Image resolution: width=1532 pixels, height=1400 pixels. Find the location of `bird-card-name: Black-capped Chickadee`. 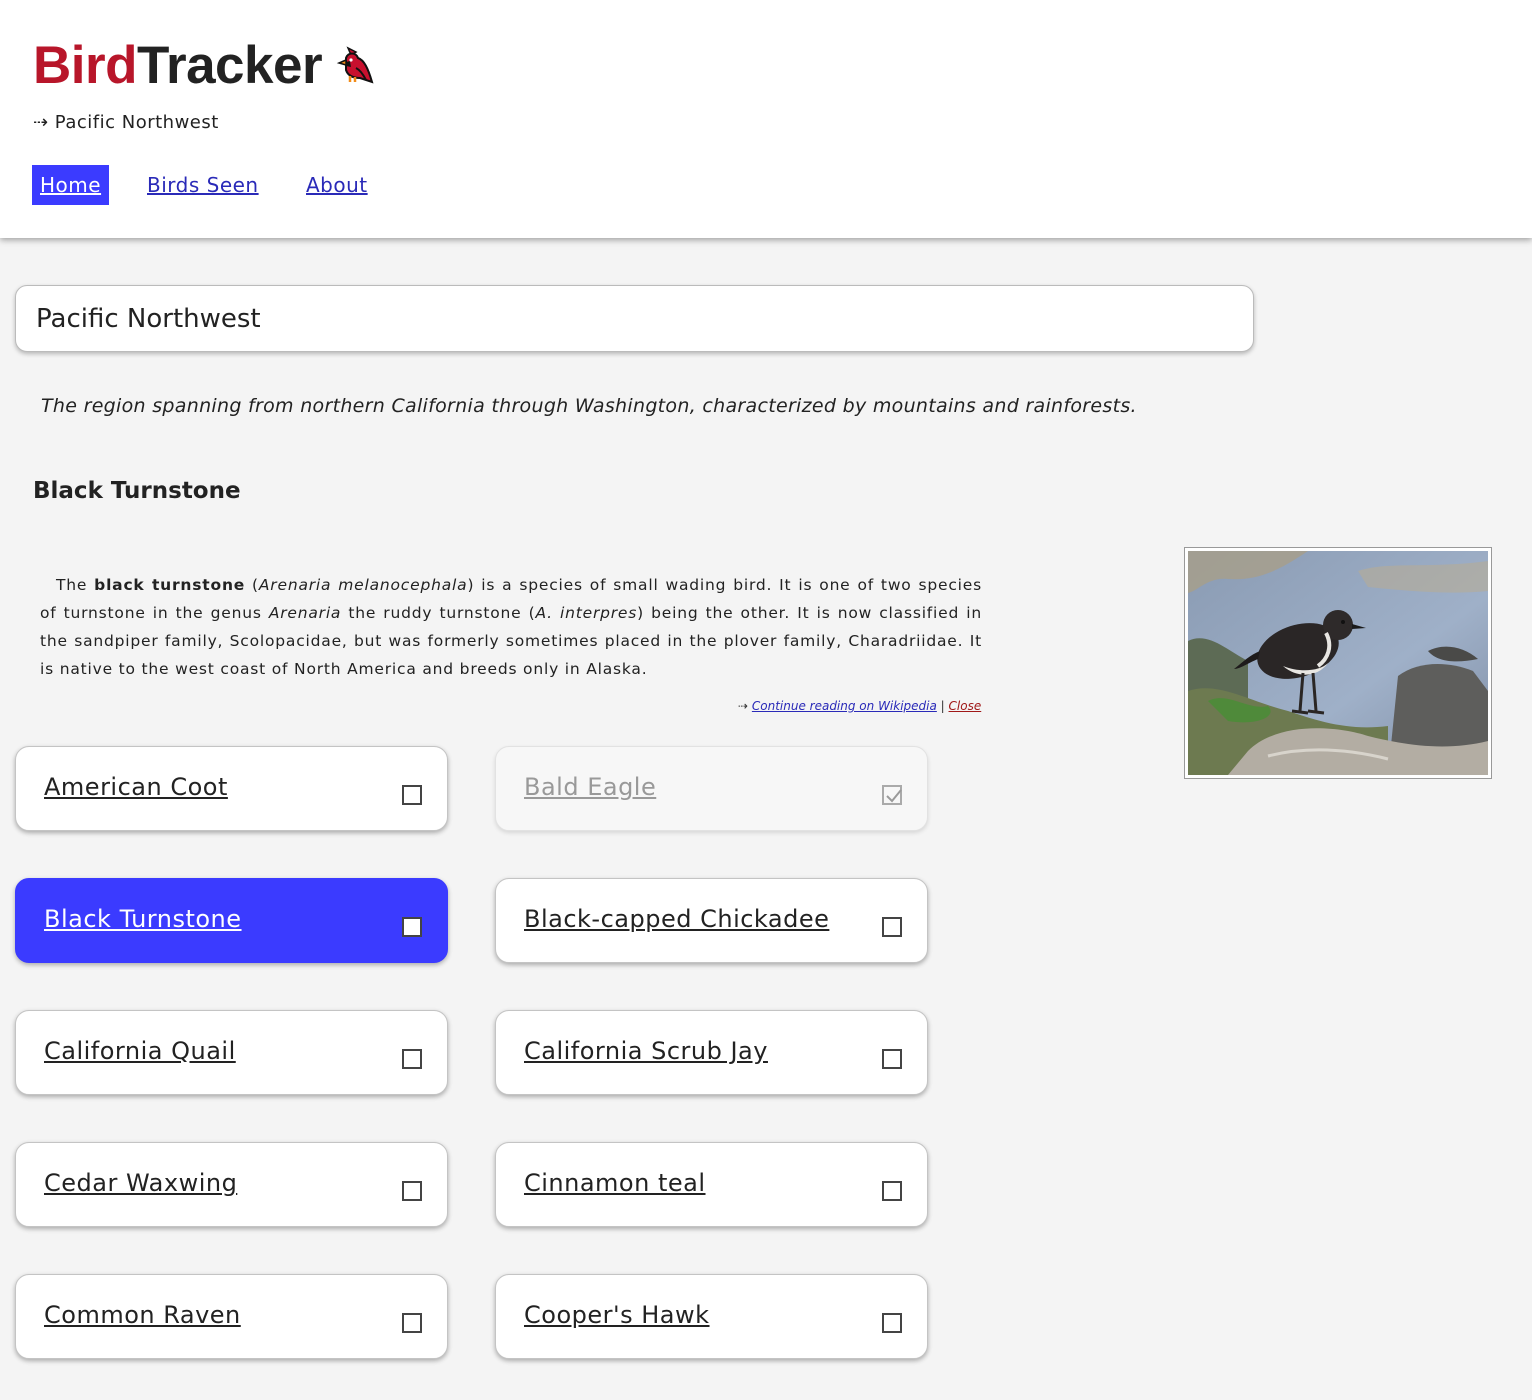

bird-card-name: Black-capped Chickadee is located at coordinates (676, 919).